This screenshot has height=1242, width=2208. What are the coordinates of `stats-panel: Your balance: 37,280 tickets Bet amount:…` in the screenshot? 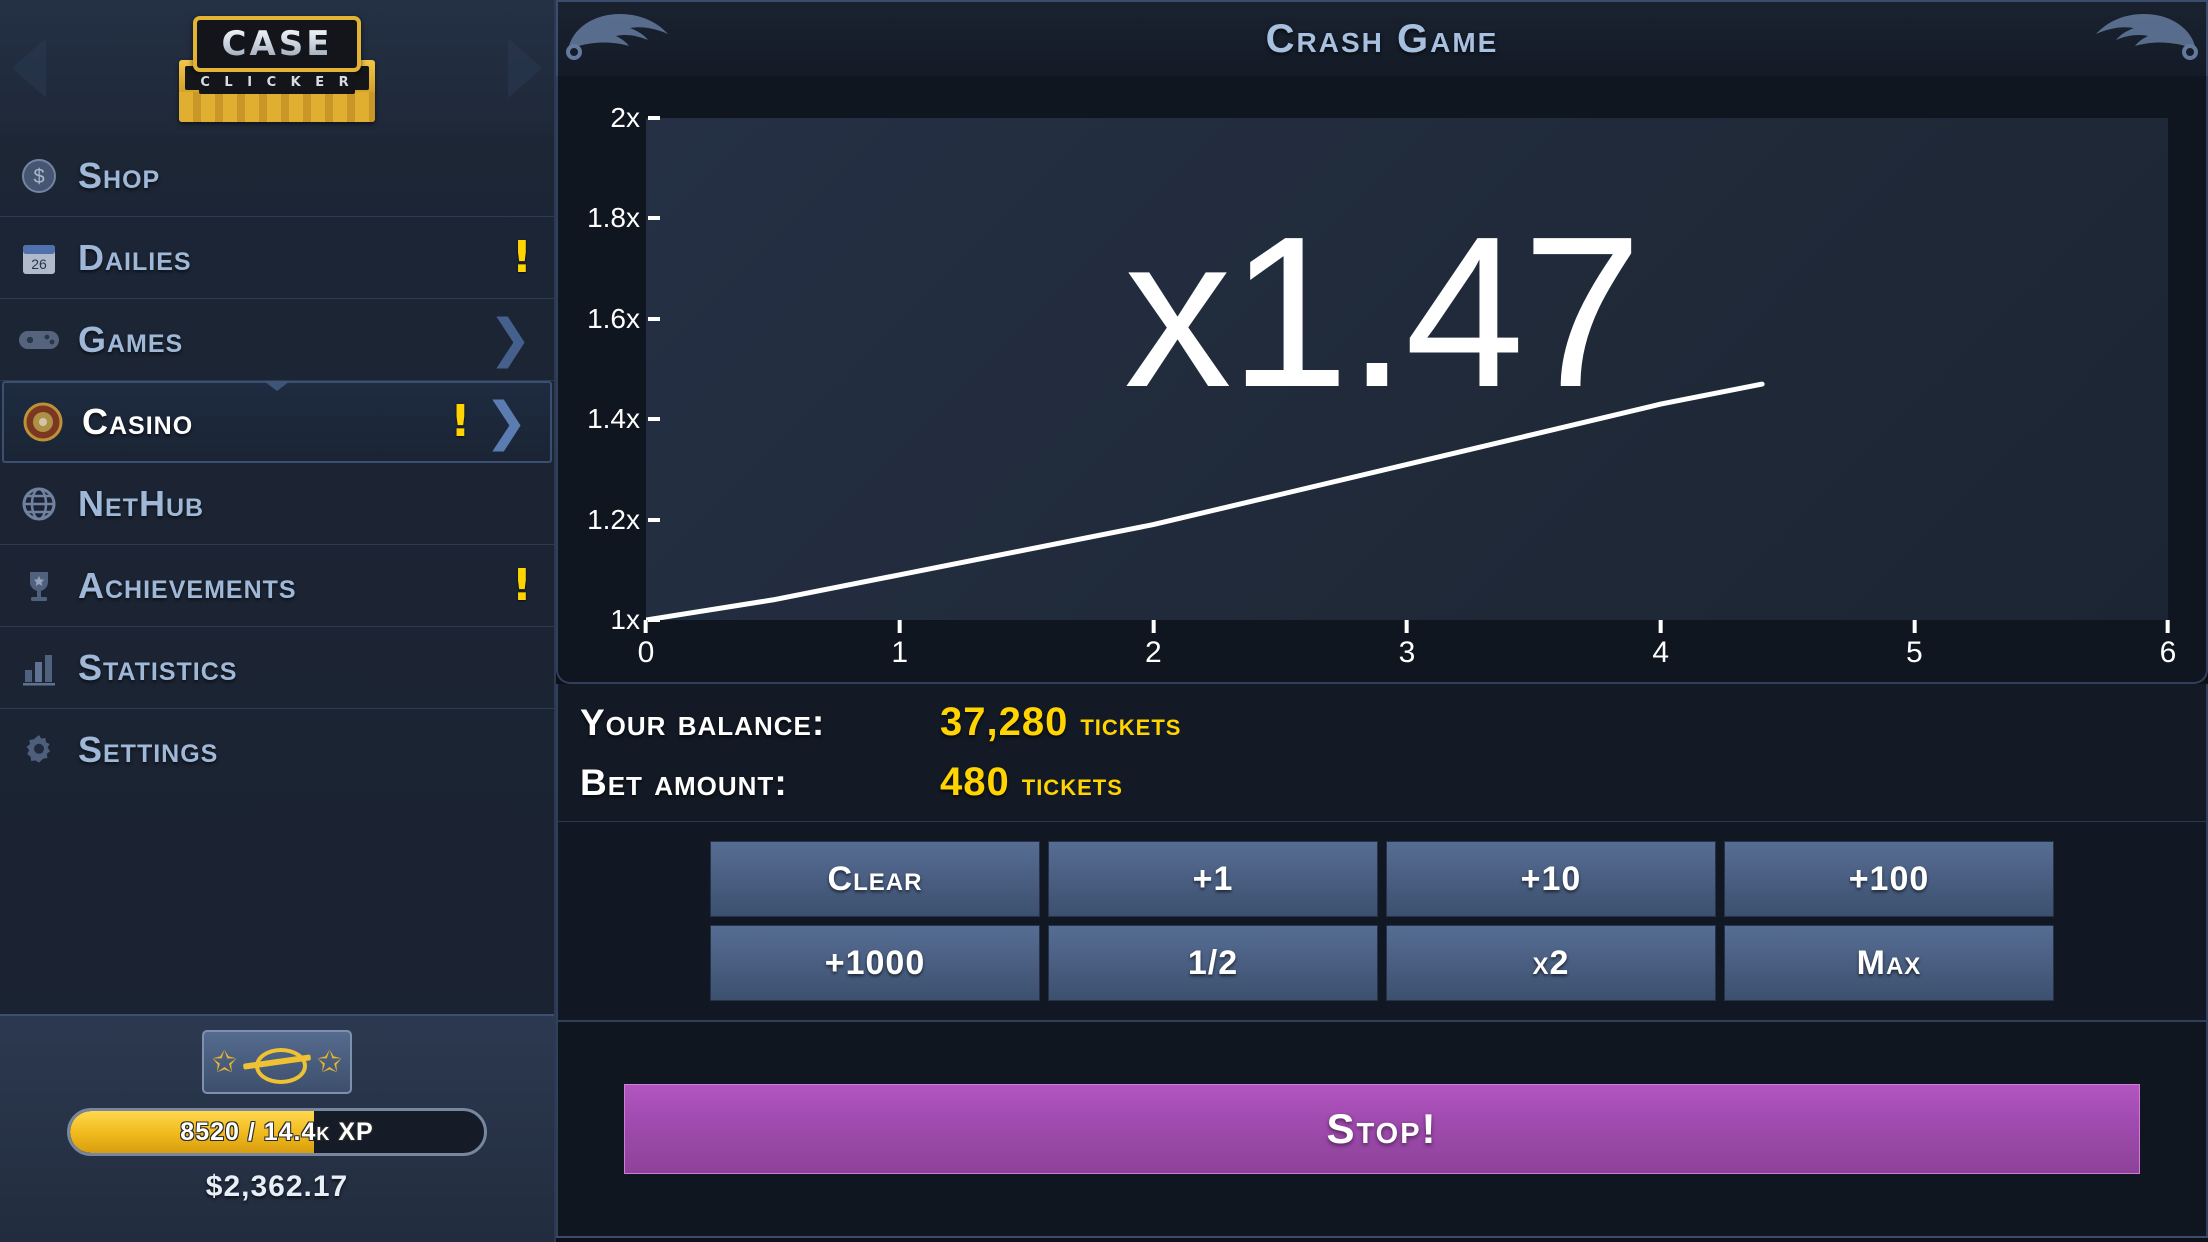 It's located at (1382, 753).